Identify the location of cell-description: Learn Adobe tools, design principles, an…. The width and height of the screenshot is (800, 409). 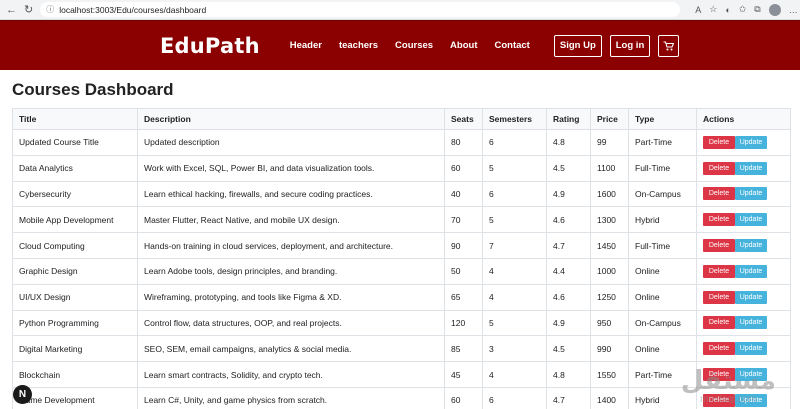
(291, 271).